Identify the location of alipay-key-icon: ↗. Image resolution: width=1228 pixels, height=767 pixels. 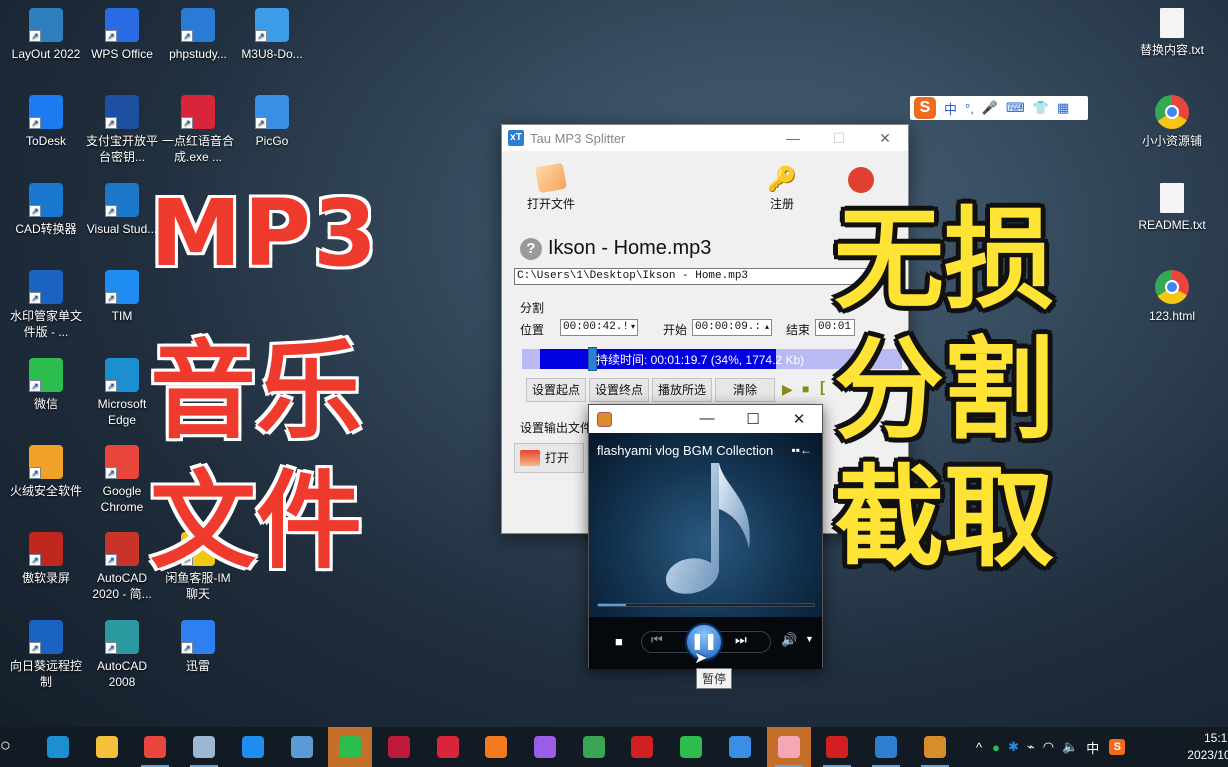
(122, 112).